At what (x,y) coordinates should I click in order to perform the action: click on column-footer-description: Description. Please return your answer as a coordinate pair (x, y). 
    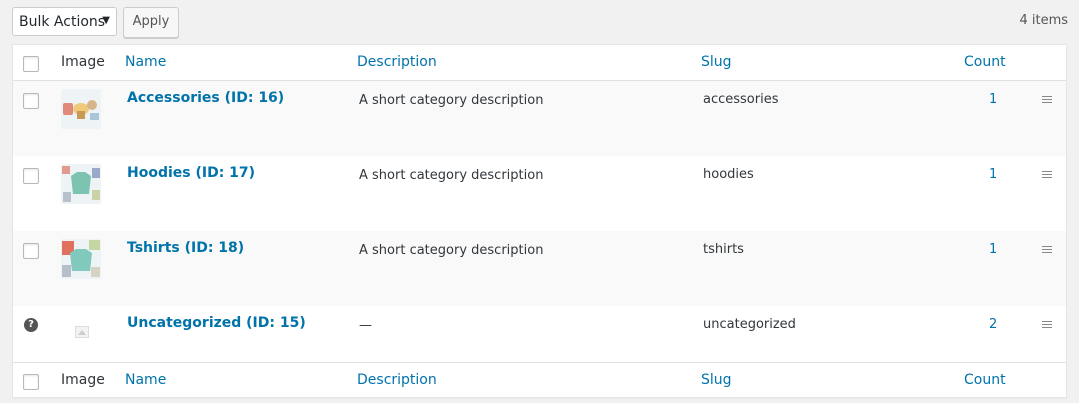
    Looking at the image, I should click on (397, 380).